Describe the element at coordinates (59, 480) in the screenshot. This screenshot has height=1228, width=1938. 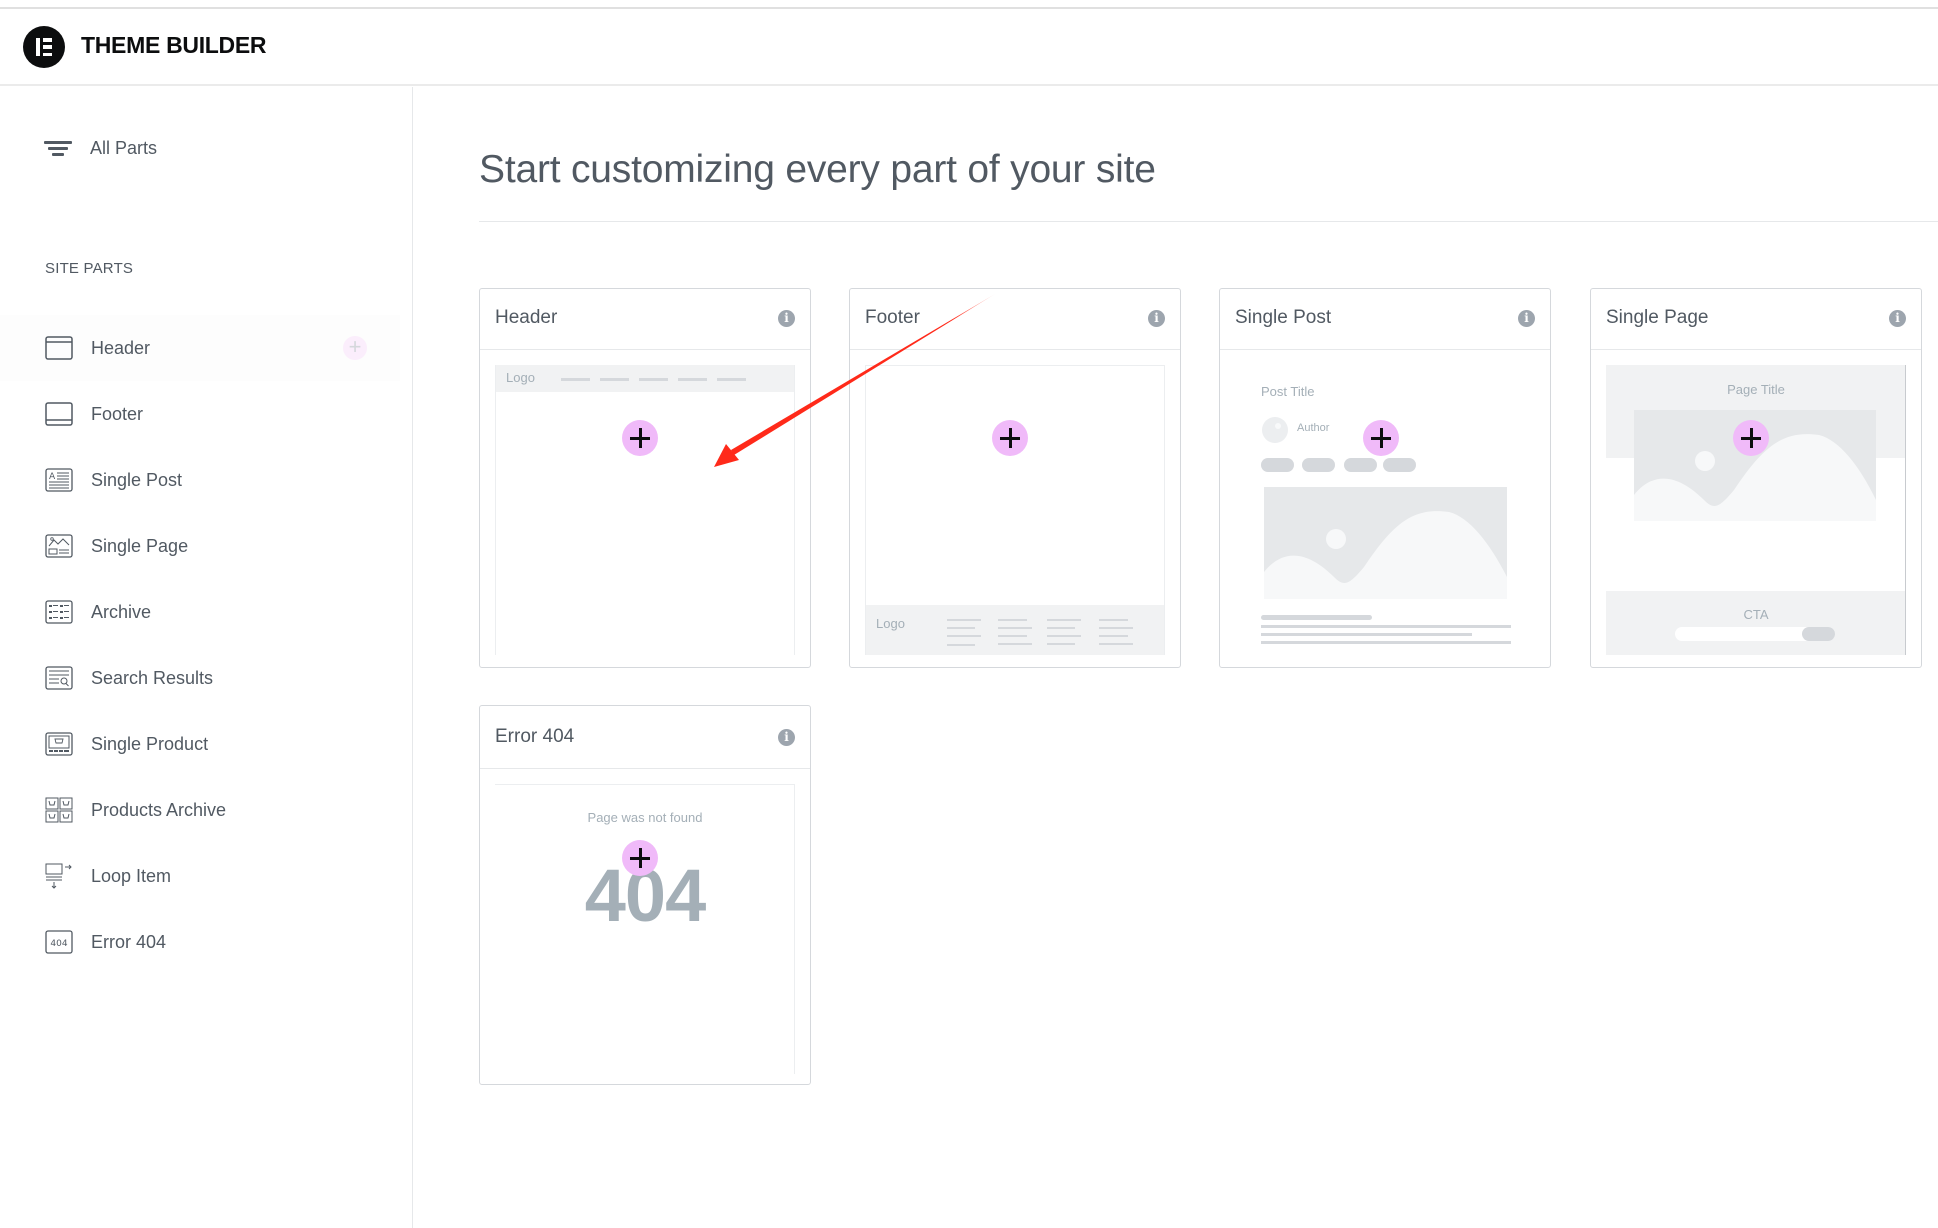
I see `single-post-icon: A` at that location.